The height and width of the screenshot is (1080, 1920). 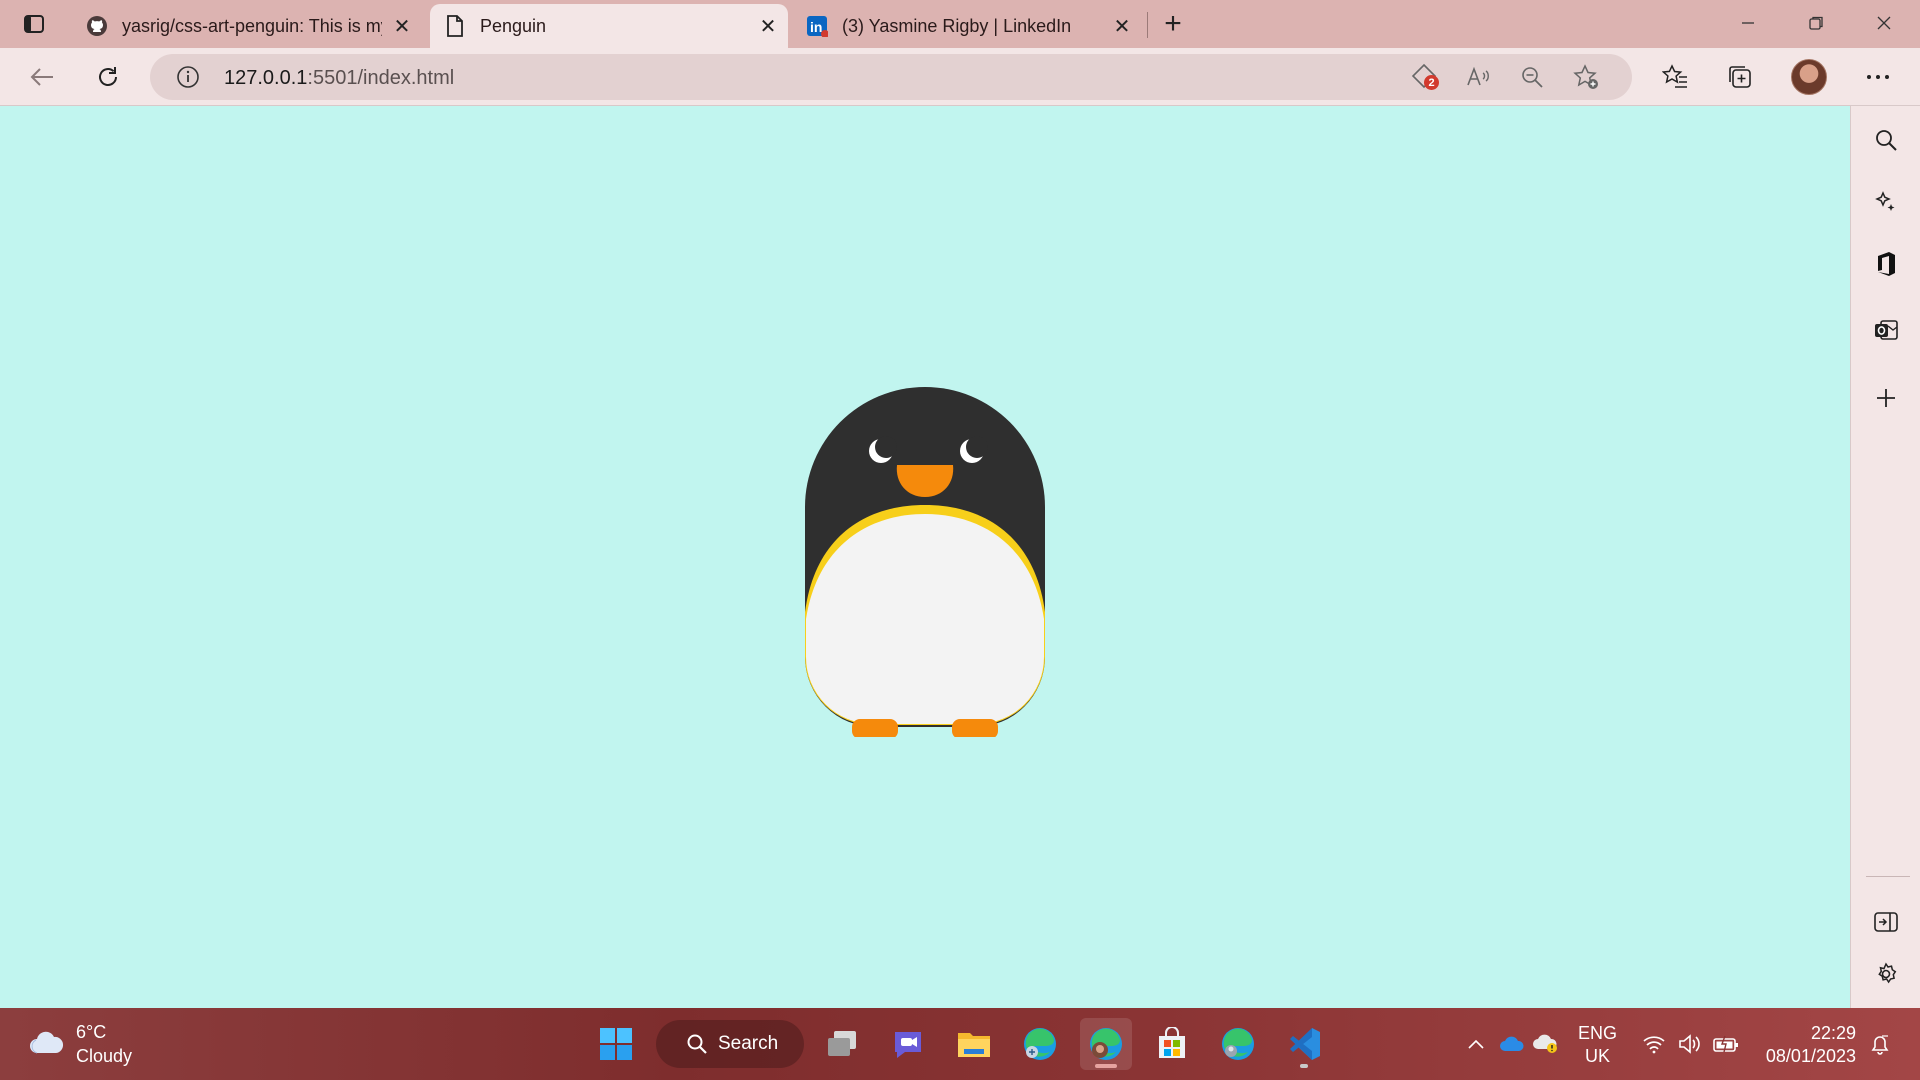 I want to click on penguin-belly, so click(x=925, y=619).